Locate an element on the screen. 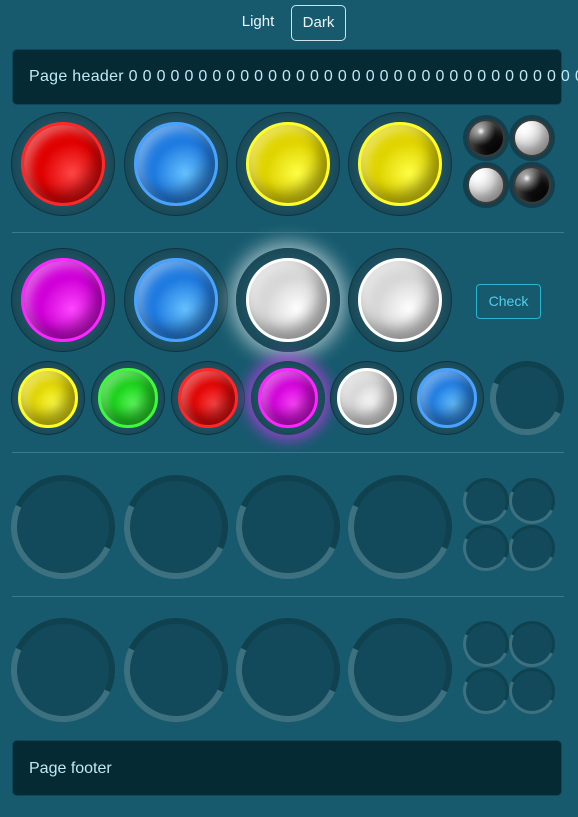  check-button: Check is located at coordinates (508, 301).